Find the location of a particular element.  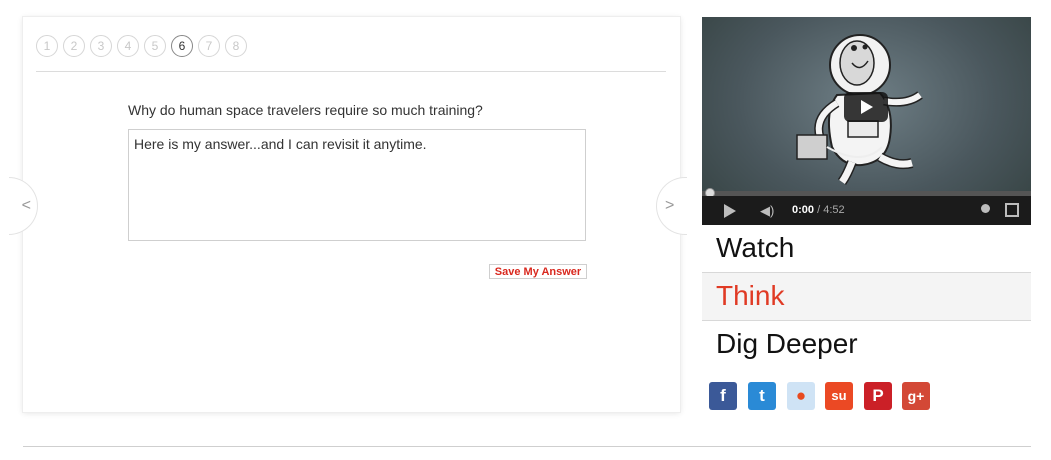

volume-icon: ◀) is located at coordinates (767, 211).